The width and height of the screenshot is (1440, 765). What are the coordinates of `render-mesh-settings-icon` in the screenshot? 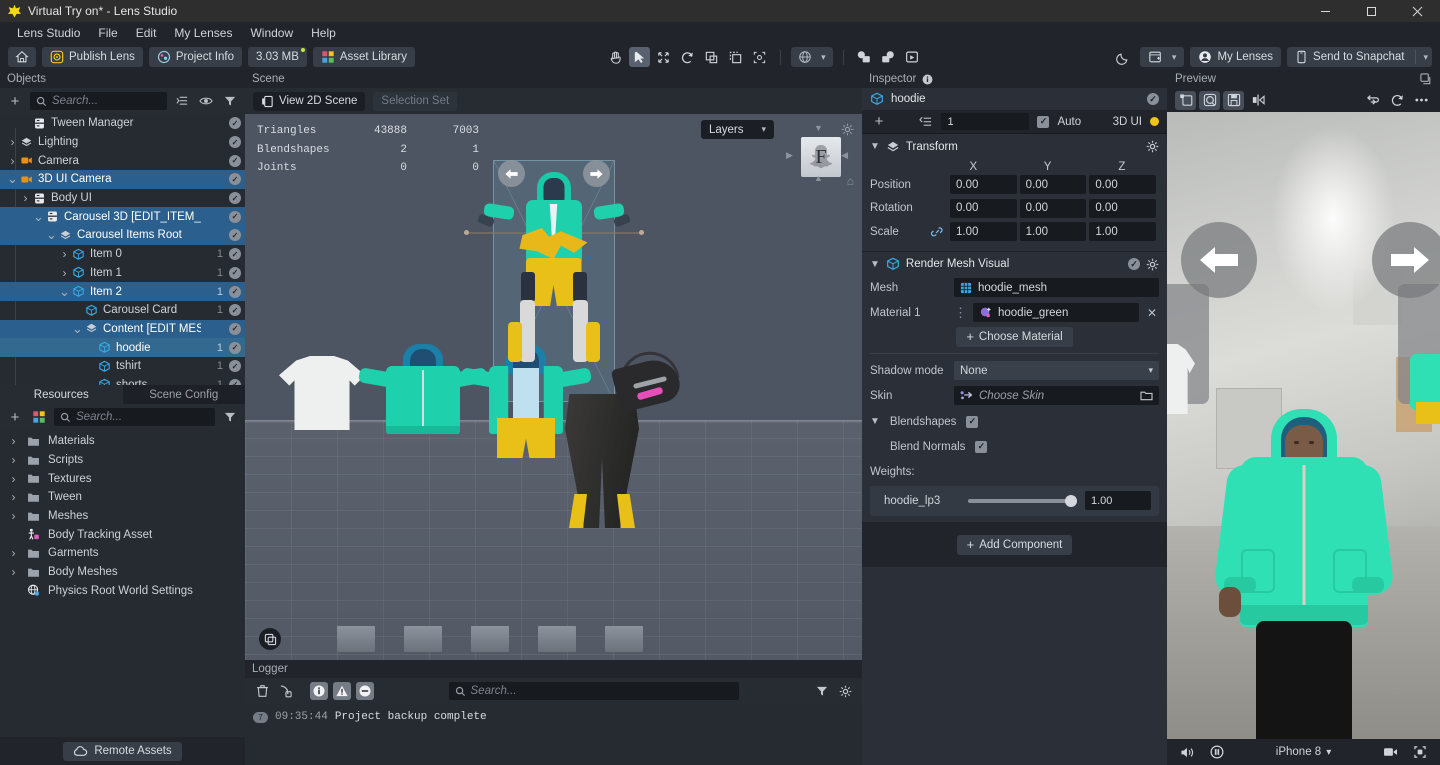 It's located at (1152, 264).